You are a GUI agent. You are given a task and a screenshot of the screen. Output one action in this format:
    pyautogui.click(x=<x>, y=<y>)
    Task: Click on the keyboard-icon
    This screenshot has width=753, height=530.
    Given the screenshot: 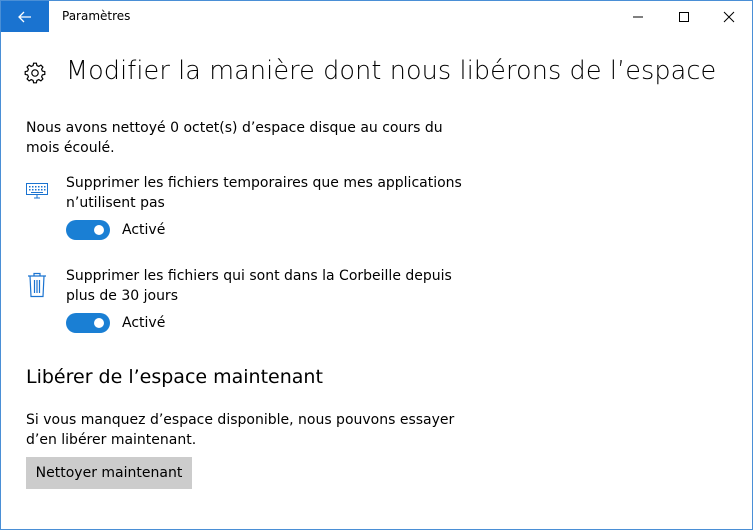 What is the action you would take?
    pyautogui.click(x=37, y=191)
    